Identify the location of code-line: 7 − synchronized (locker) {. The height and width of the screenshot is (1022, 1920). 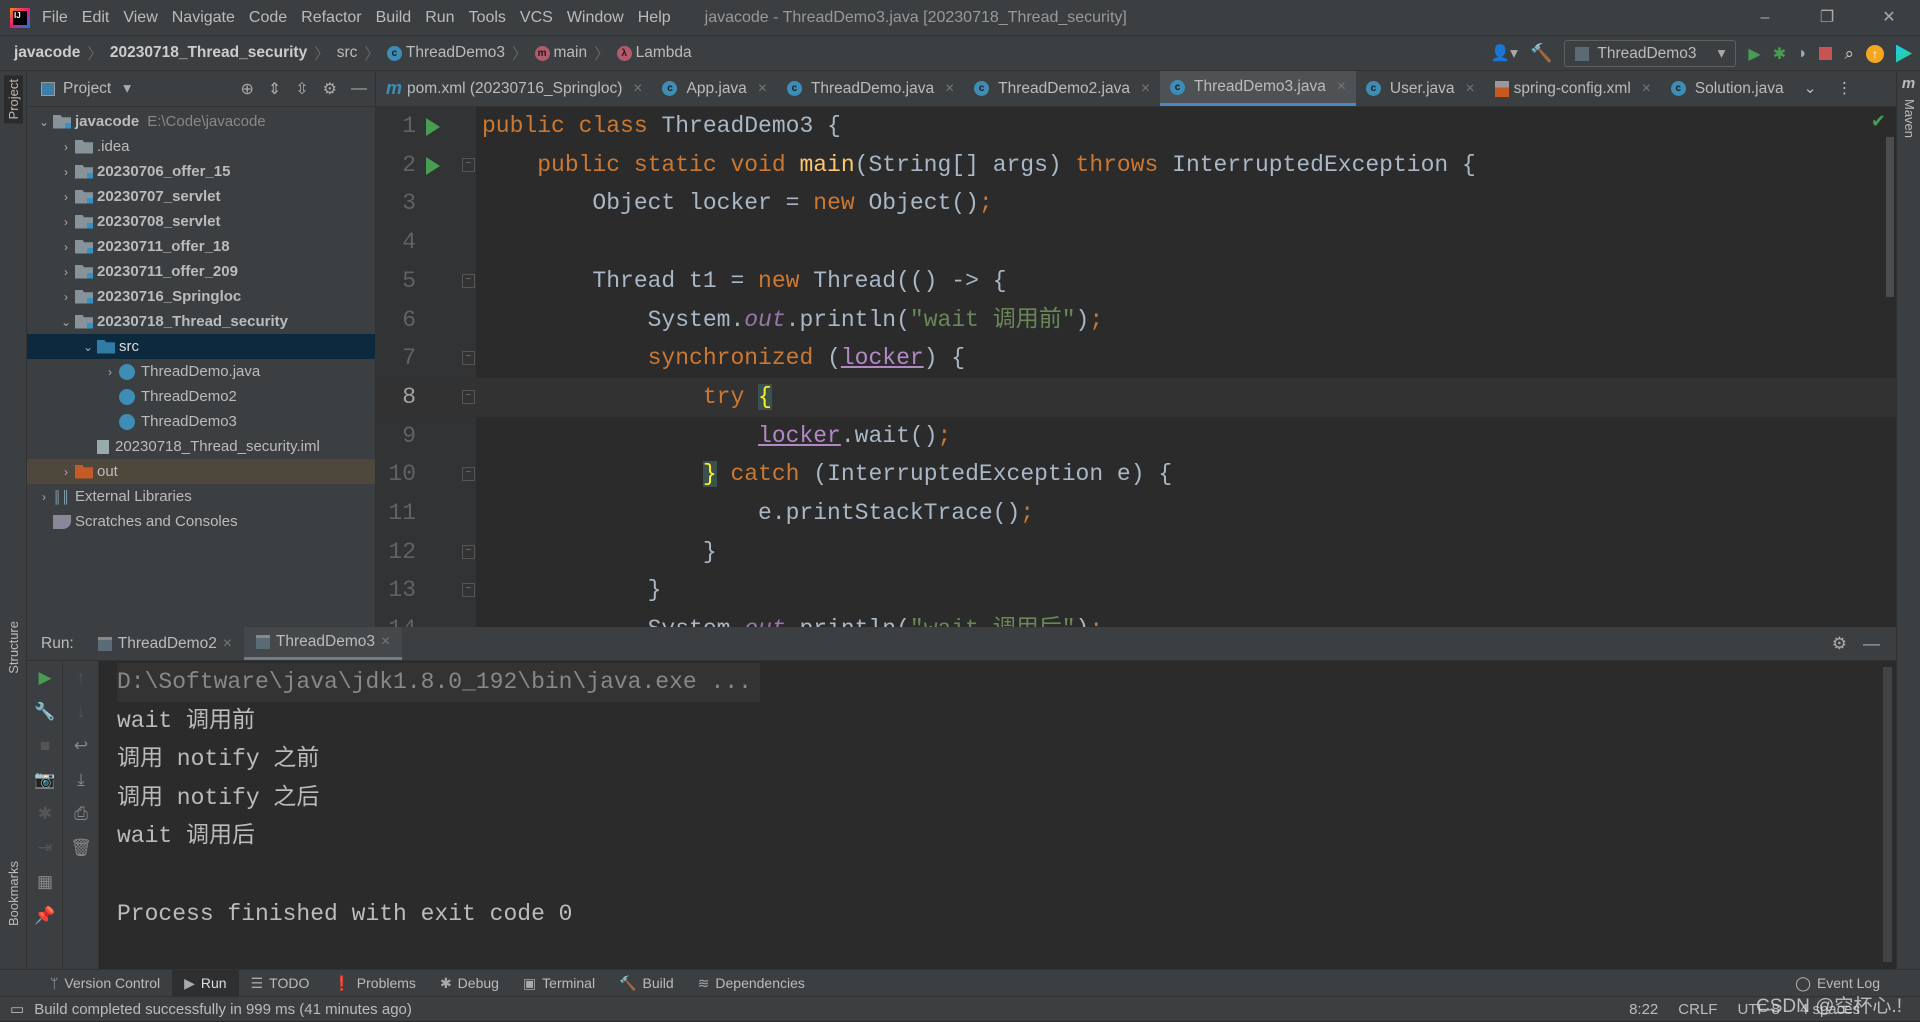
(1136, 358).